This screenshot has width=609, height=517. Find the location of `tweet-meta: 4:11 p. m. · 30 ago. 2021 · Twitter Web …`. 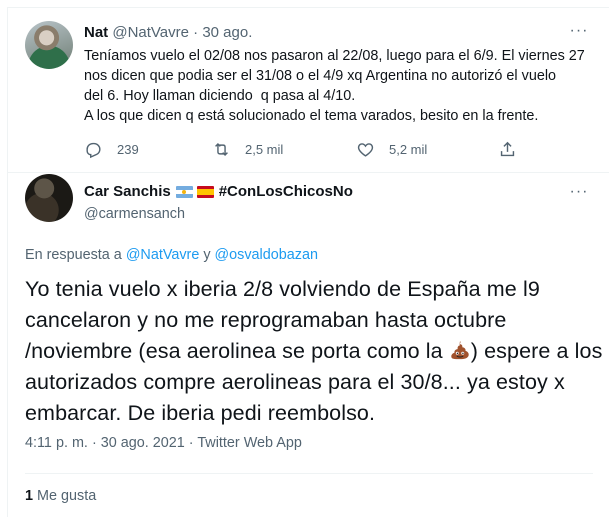

tweet-meta: 4:11 p. m. · 30 ago. 2021 · Twitter Web … is located at coordinates (163, 443).